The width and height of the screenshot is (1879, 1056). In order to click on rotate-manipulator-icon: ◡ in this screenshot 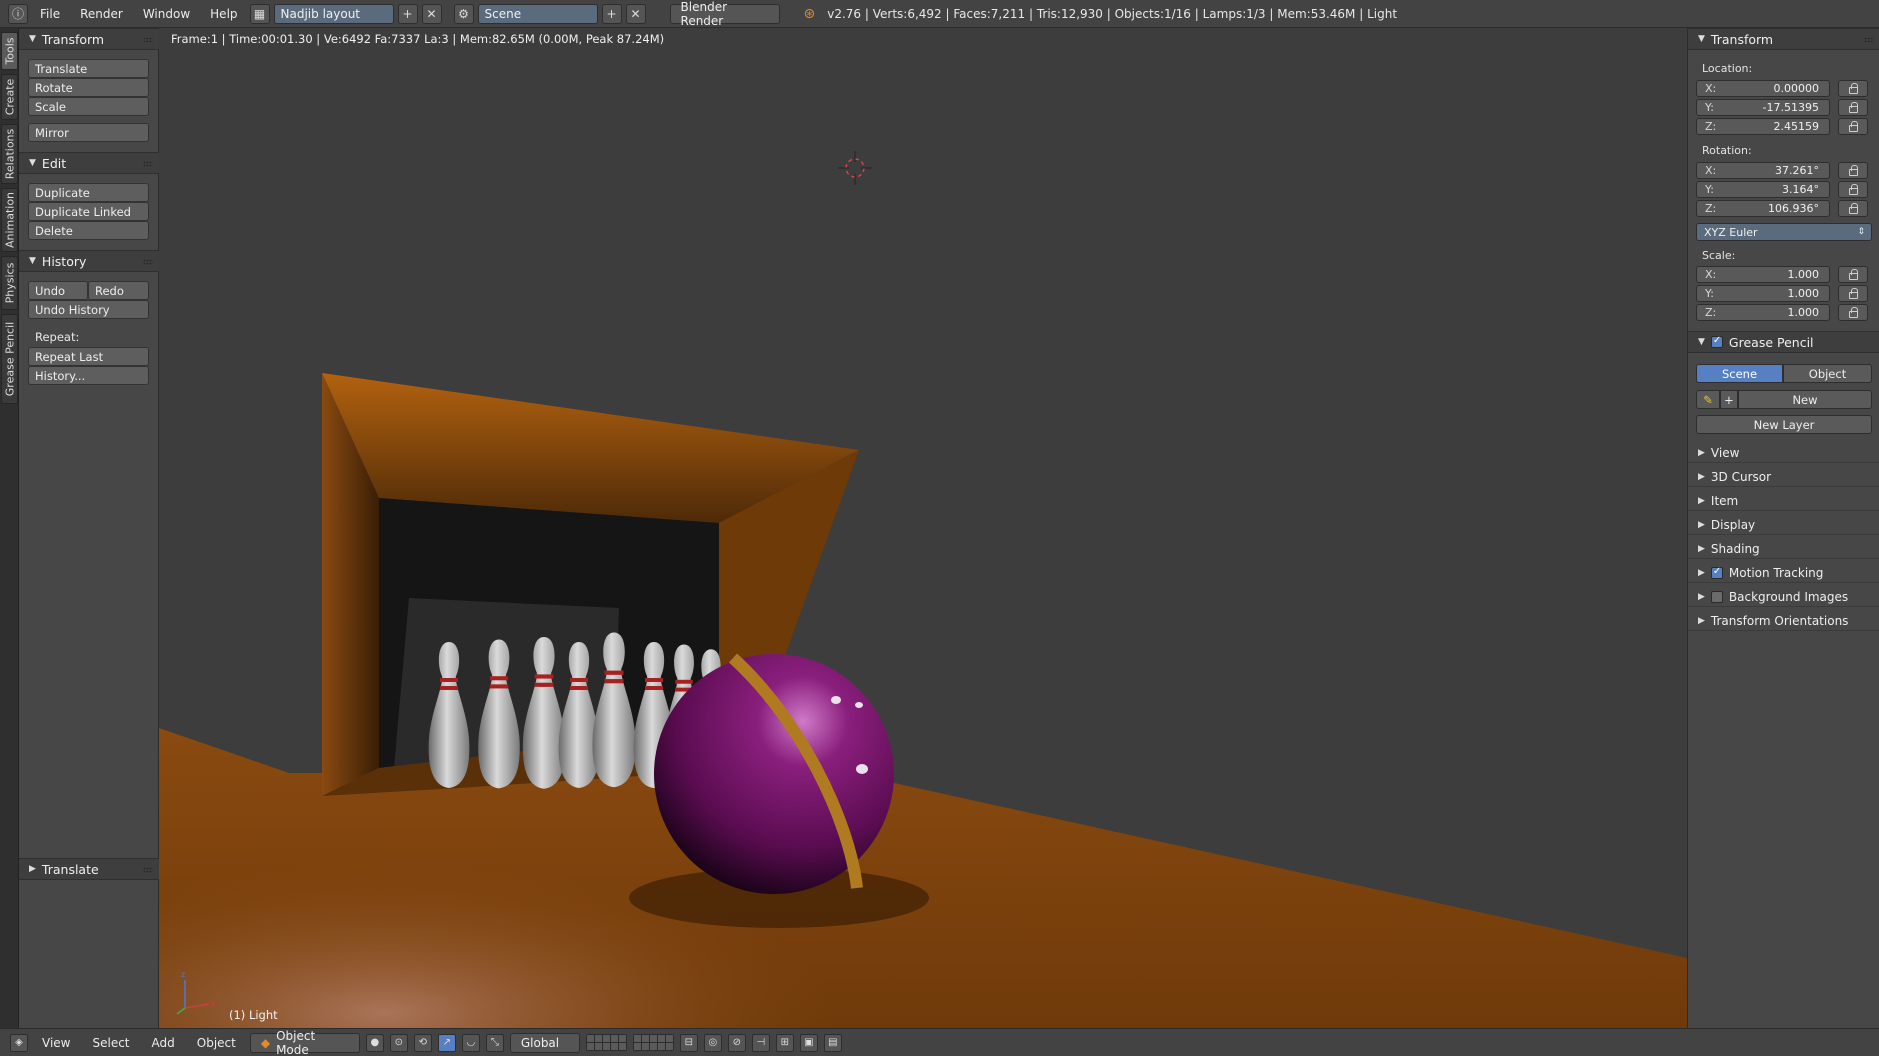, I will do `click(470, 1042)`.